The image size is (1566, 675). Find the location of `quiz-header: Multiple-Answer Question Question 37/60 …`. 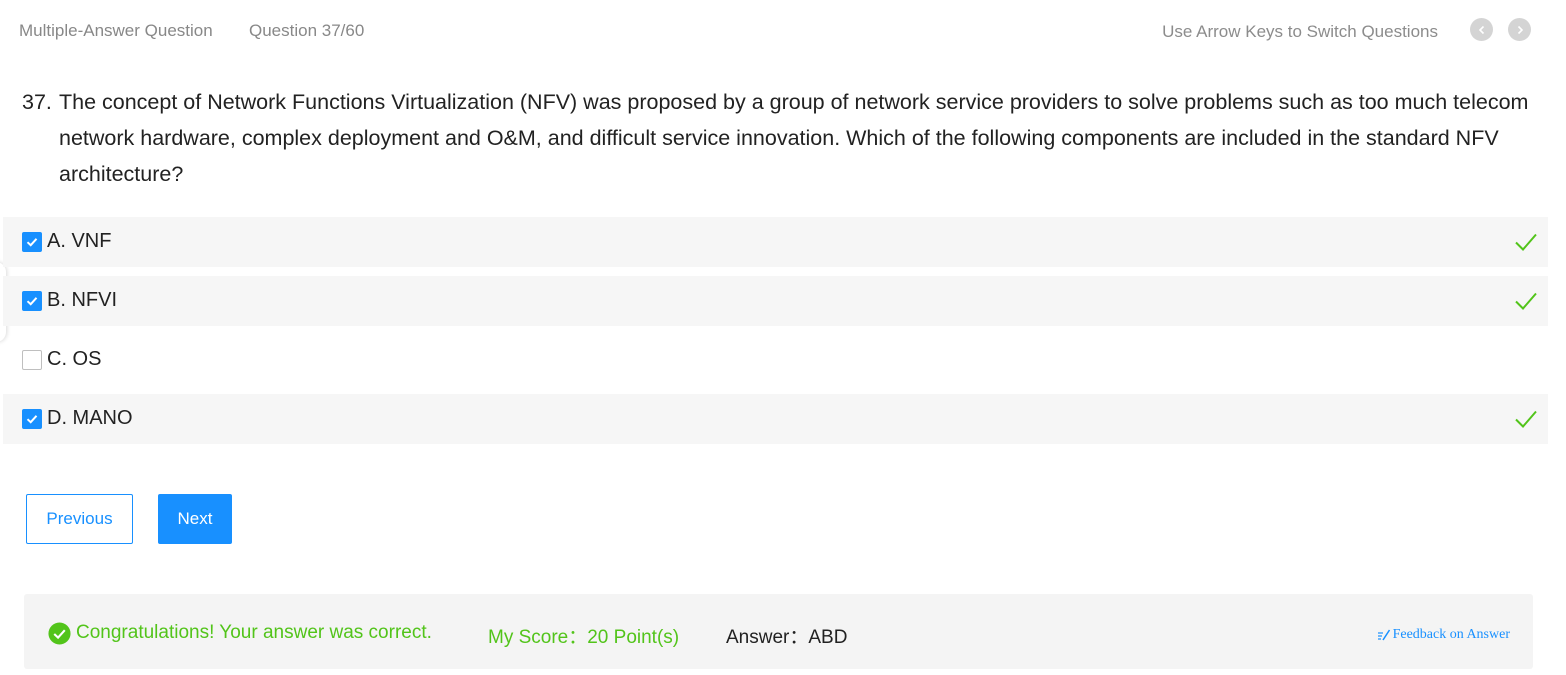

quiz-header: Multiple-Answer Question Question 37/60 … is located at coordinates (783, 31).